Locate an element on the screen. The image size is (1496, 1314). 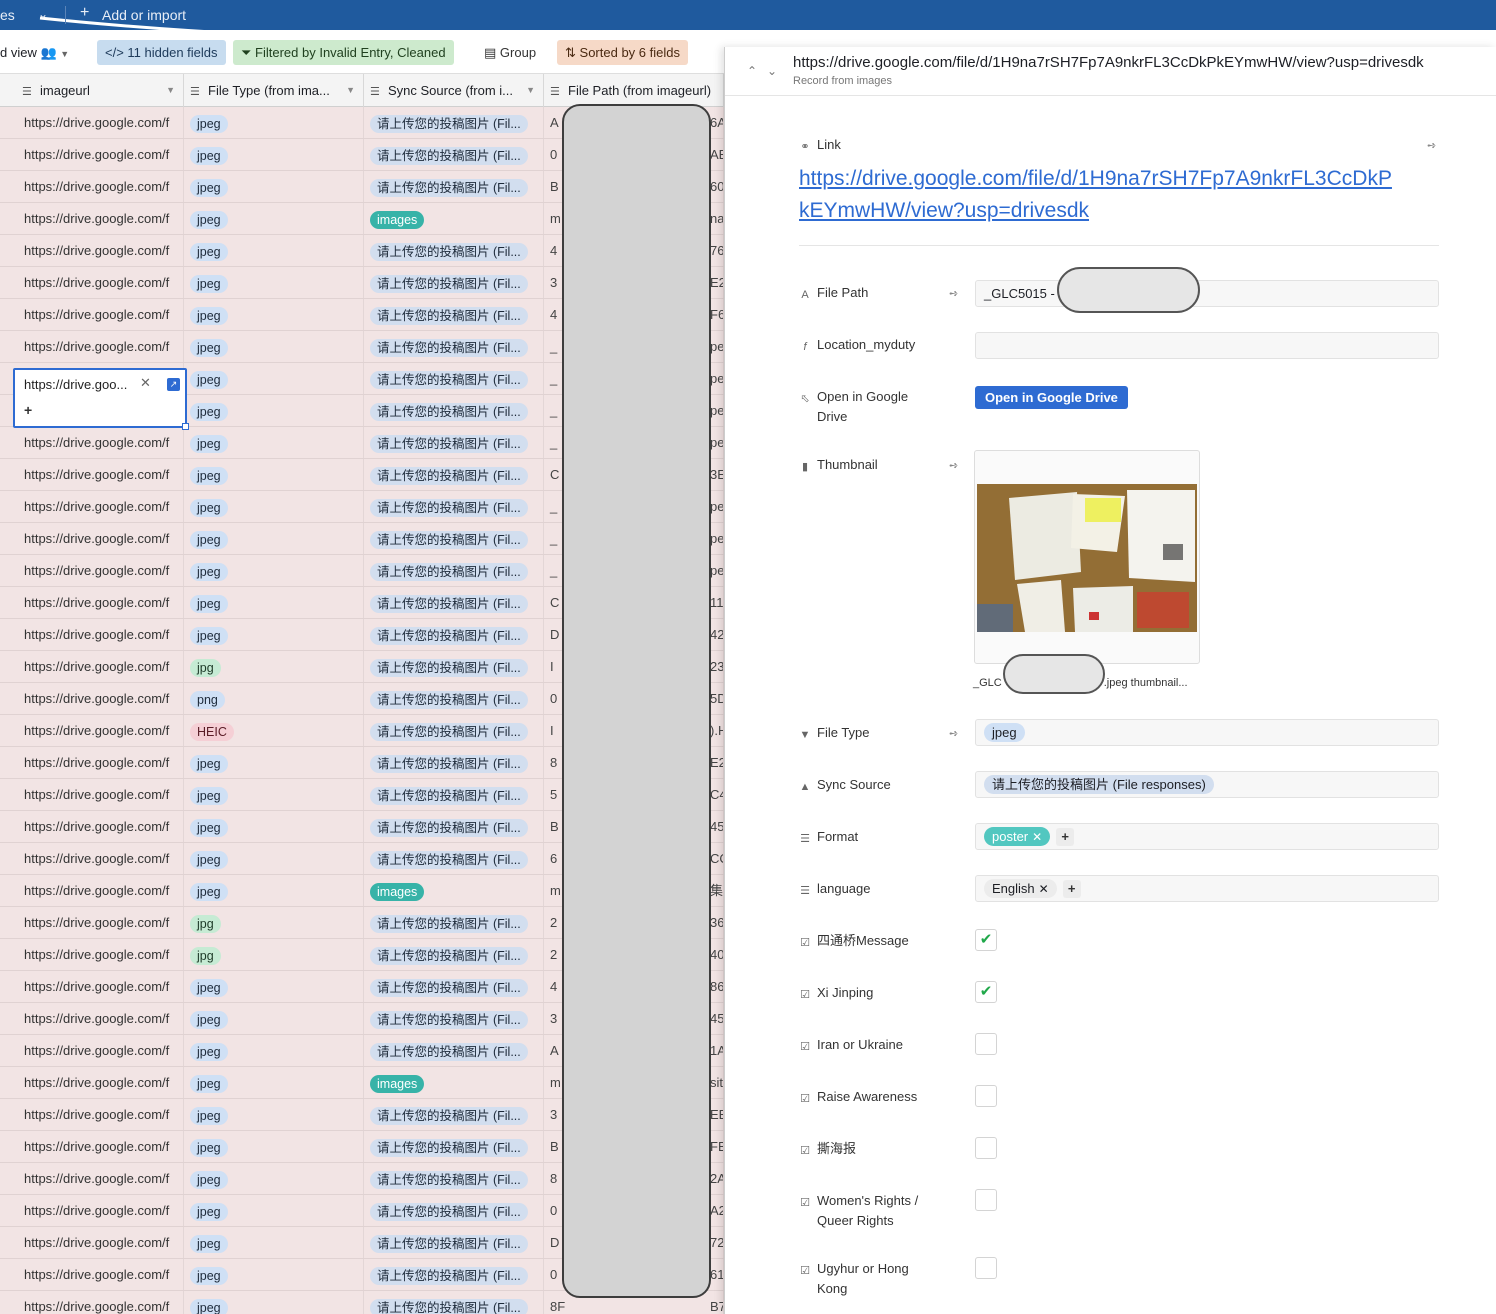
add-option-button: + is located at coordinates (1065, 836).